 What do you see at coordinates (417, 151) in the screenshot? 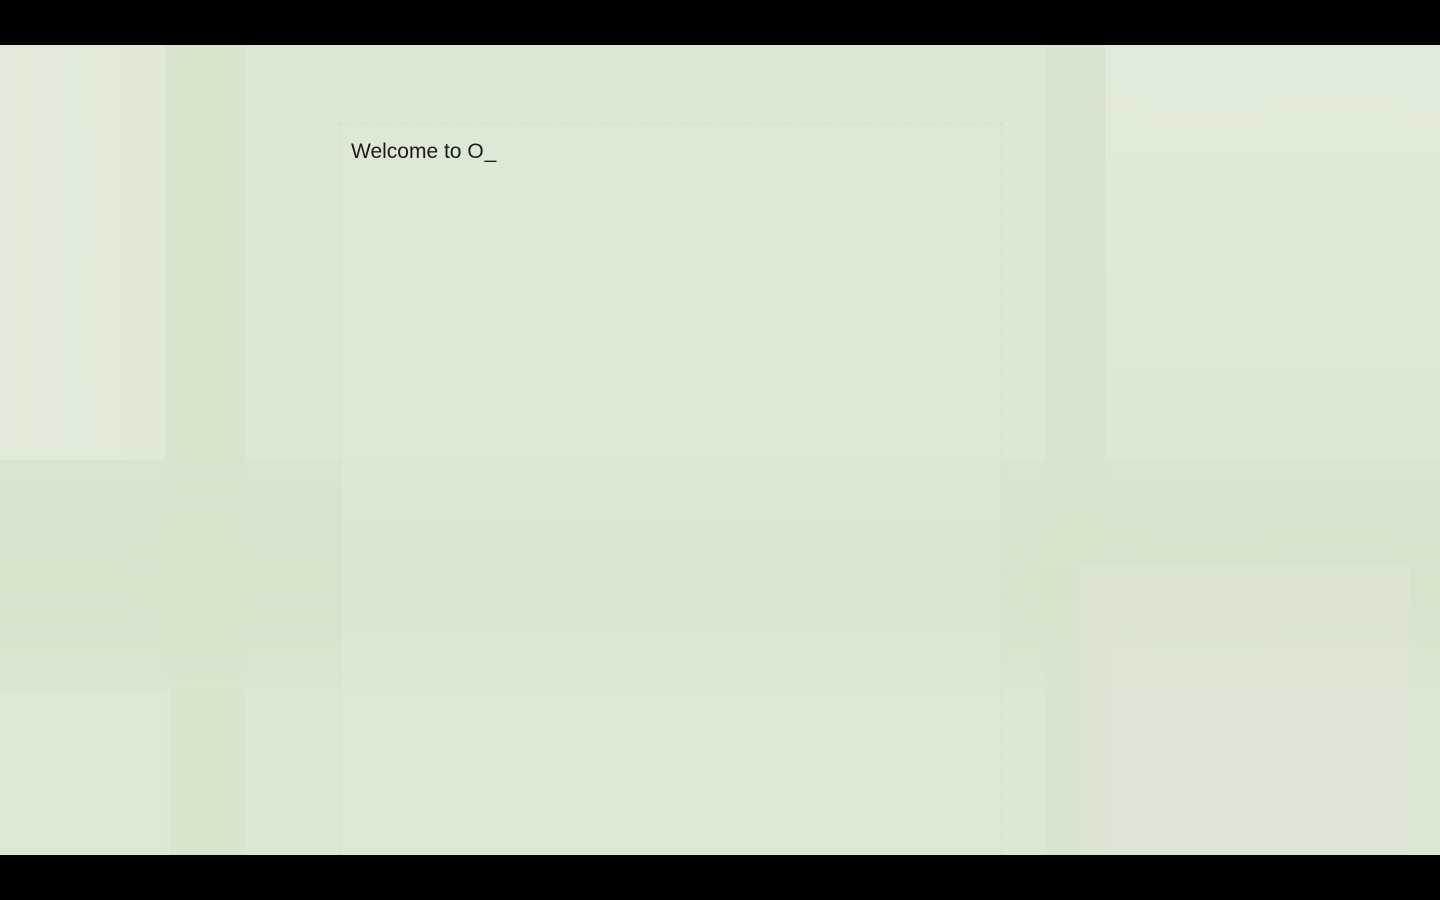
I see `typed-text: Welcome to O` at bounding box center [417, 151].